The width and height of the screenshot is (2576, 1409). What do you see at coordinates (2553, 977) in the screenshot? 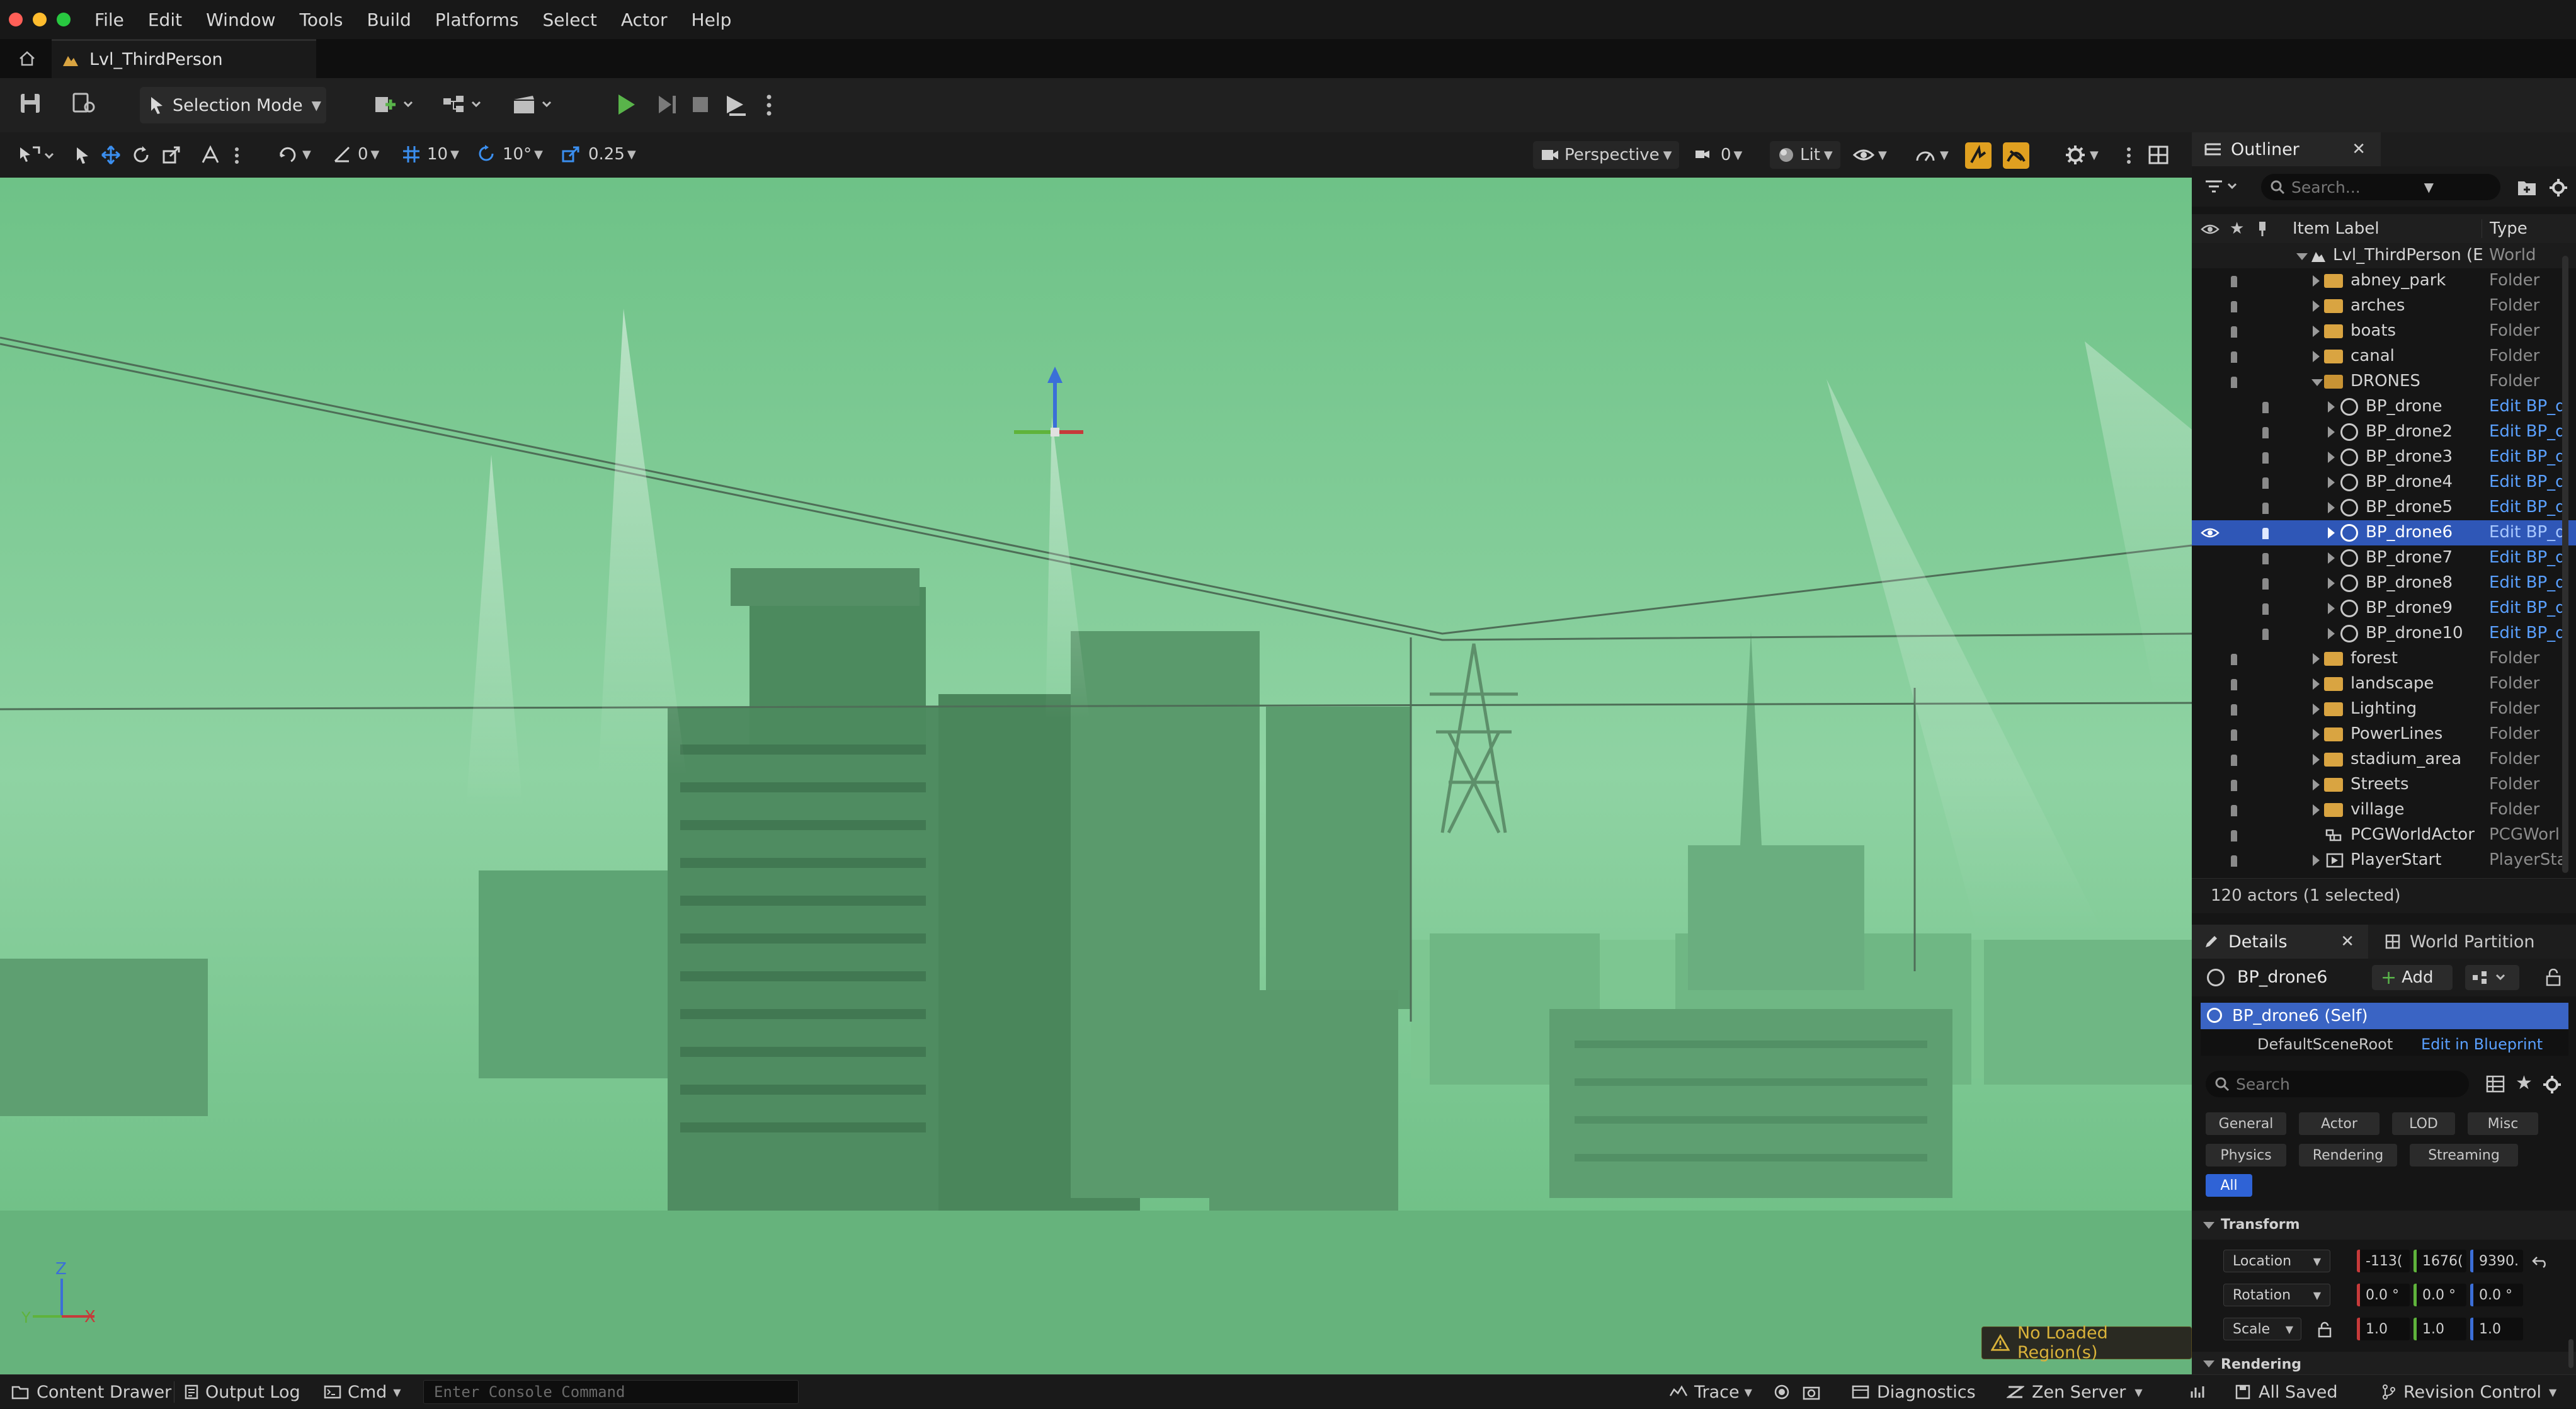
I see `lock-icon` at bounding box center [2553, 977].